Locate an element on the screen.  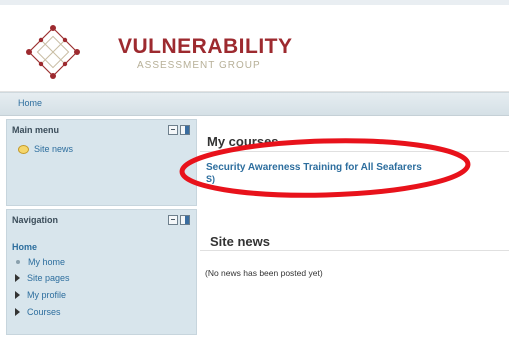
nav-item-site-pages: Site pages is located at coordinates (42, 278).